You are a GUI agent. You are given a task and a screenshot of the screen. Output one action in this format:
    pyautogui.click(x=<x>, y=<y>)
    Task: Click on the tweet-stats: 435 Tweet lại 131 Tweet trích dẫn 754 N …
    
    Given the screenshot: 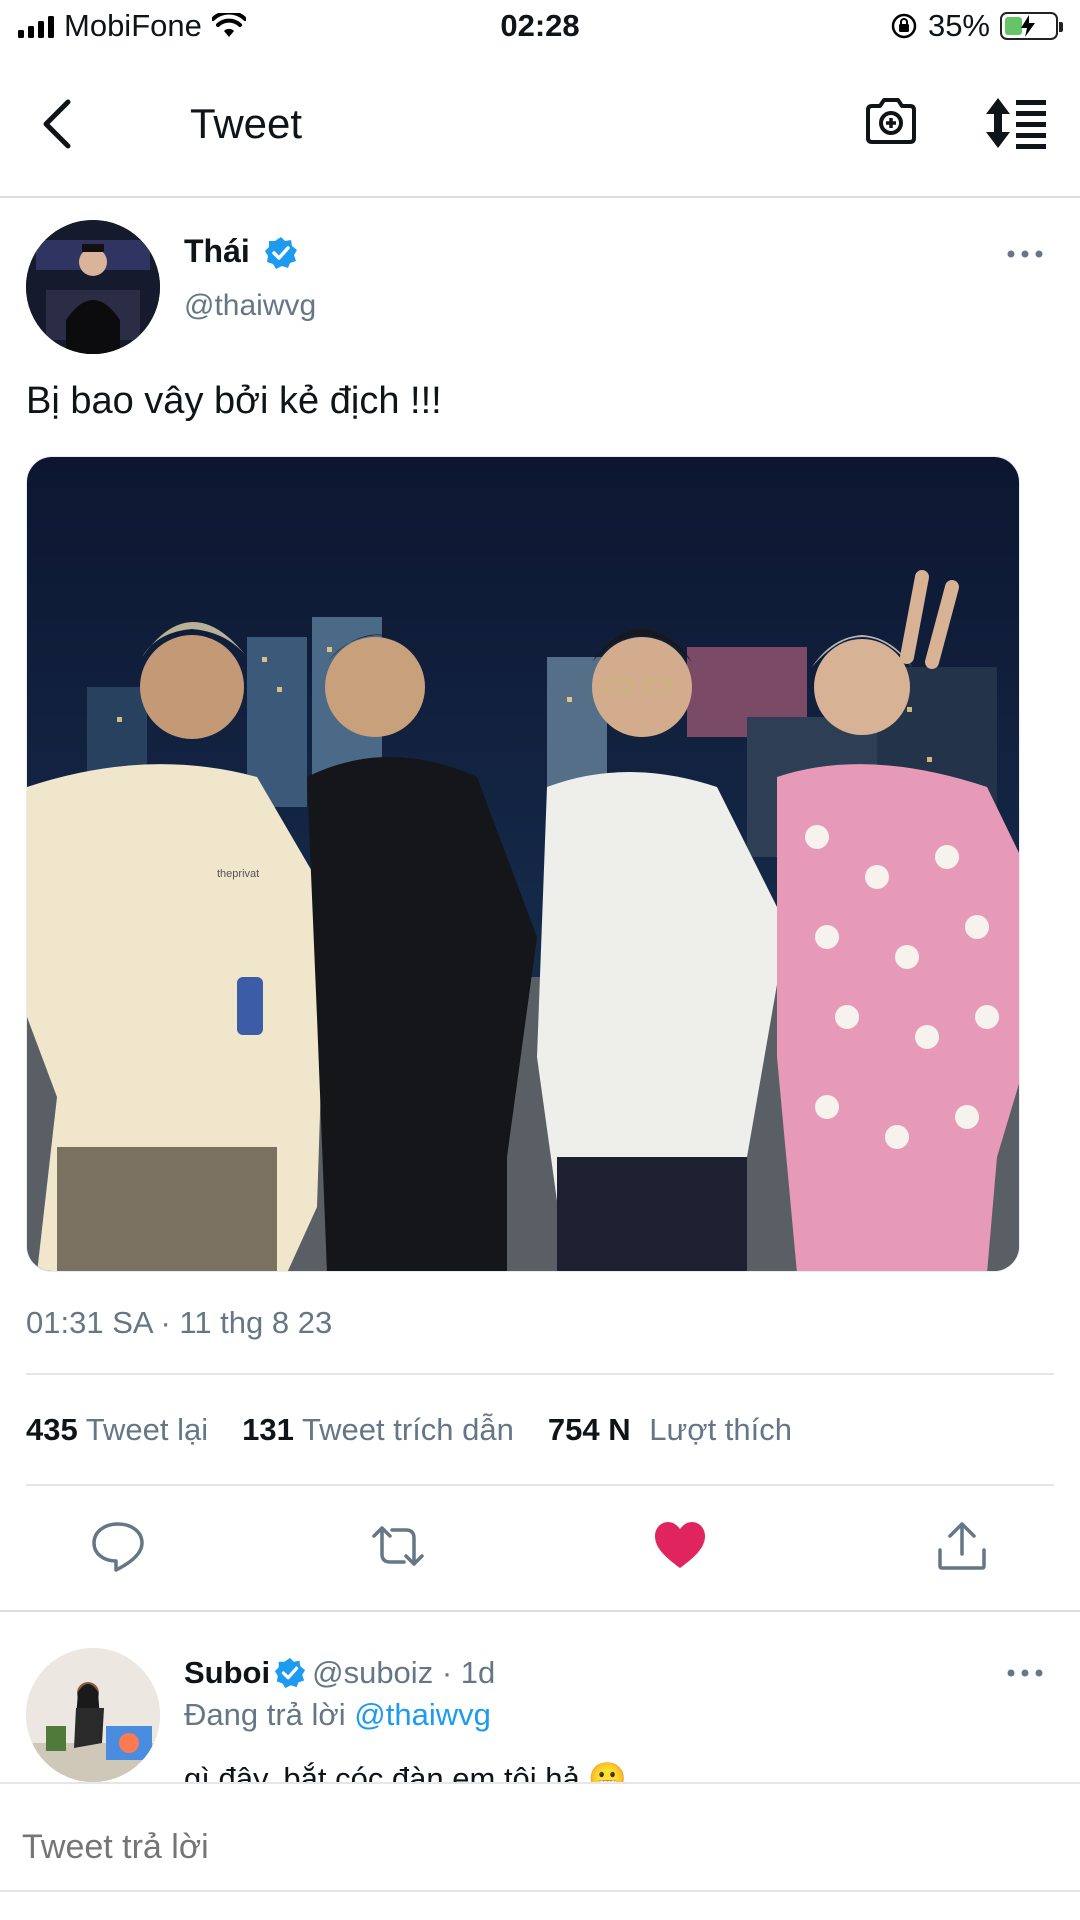 What is the action you would take?
    pyautogui.click(x=409, y=1430)
    